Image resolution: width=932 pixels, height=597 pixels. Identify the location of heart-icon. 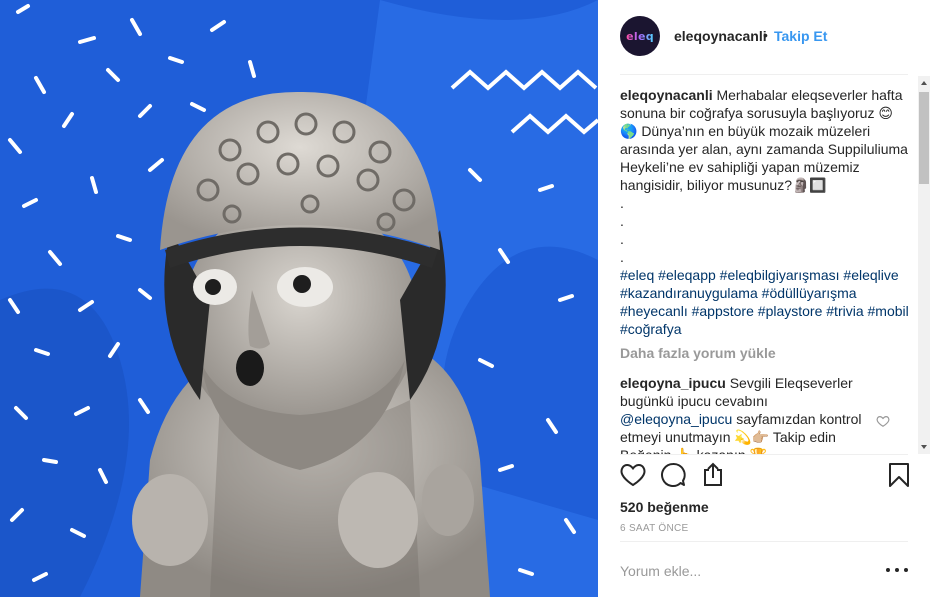
(633, 475).